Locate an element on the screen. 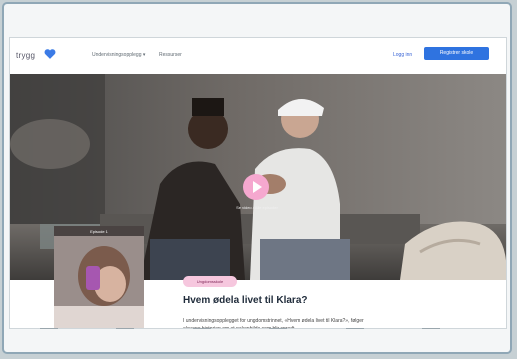  play-caption: Se video / Alle episoder is located at coordinates (257, 207).